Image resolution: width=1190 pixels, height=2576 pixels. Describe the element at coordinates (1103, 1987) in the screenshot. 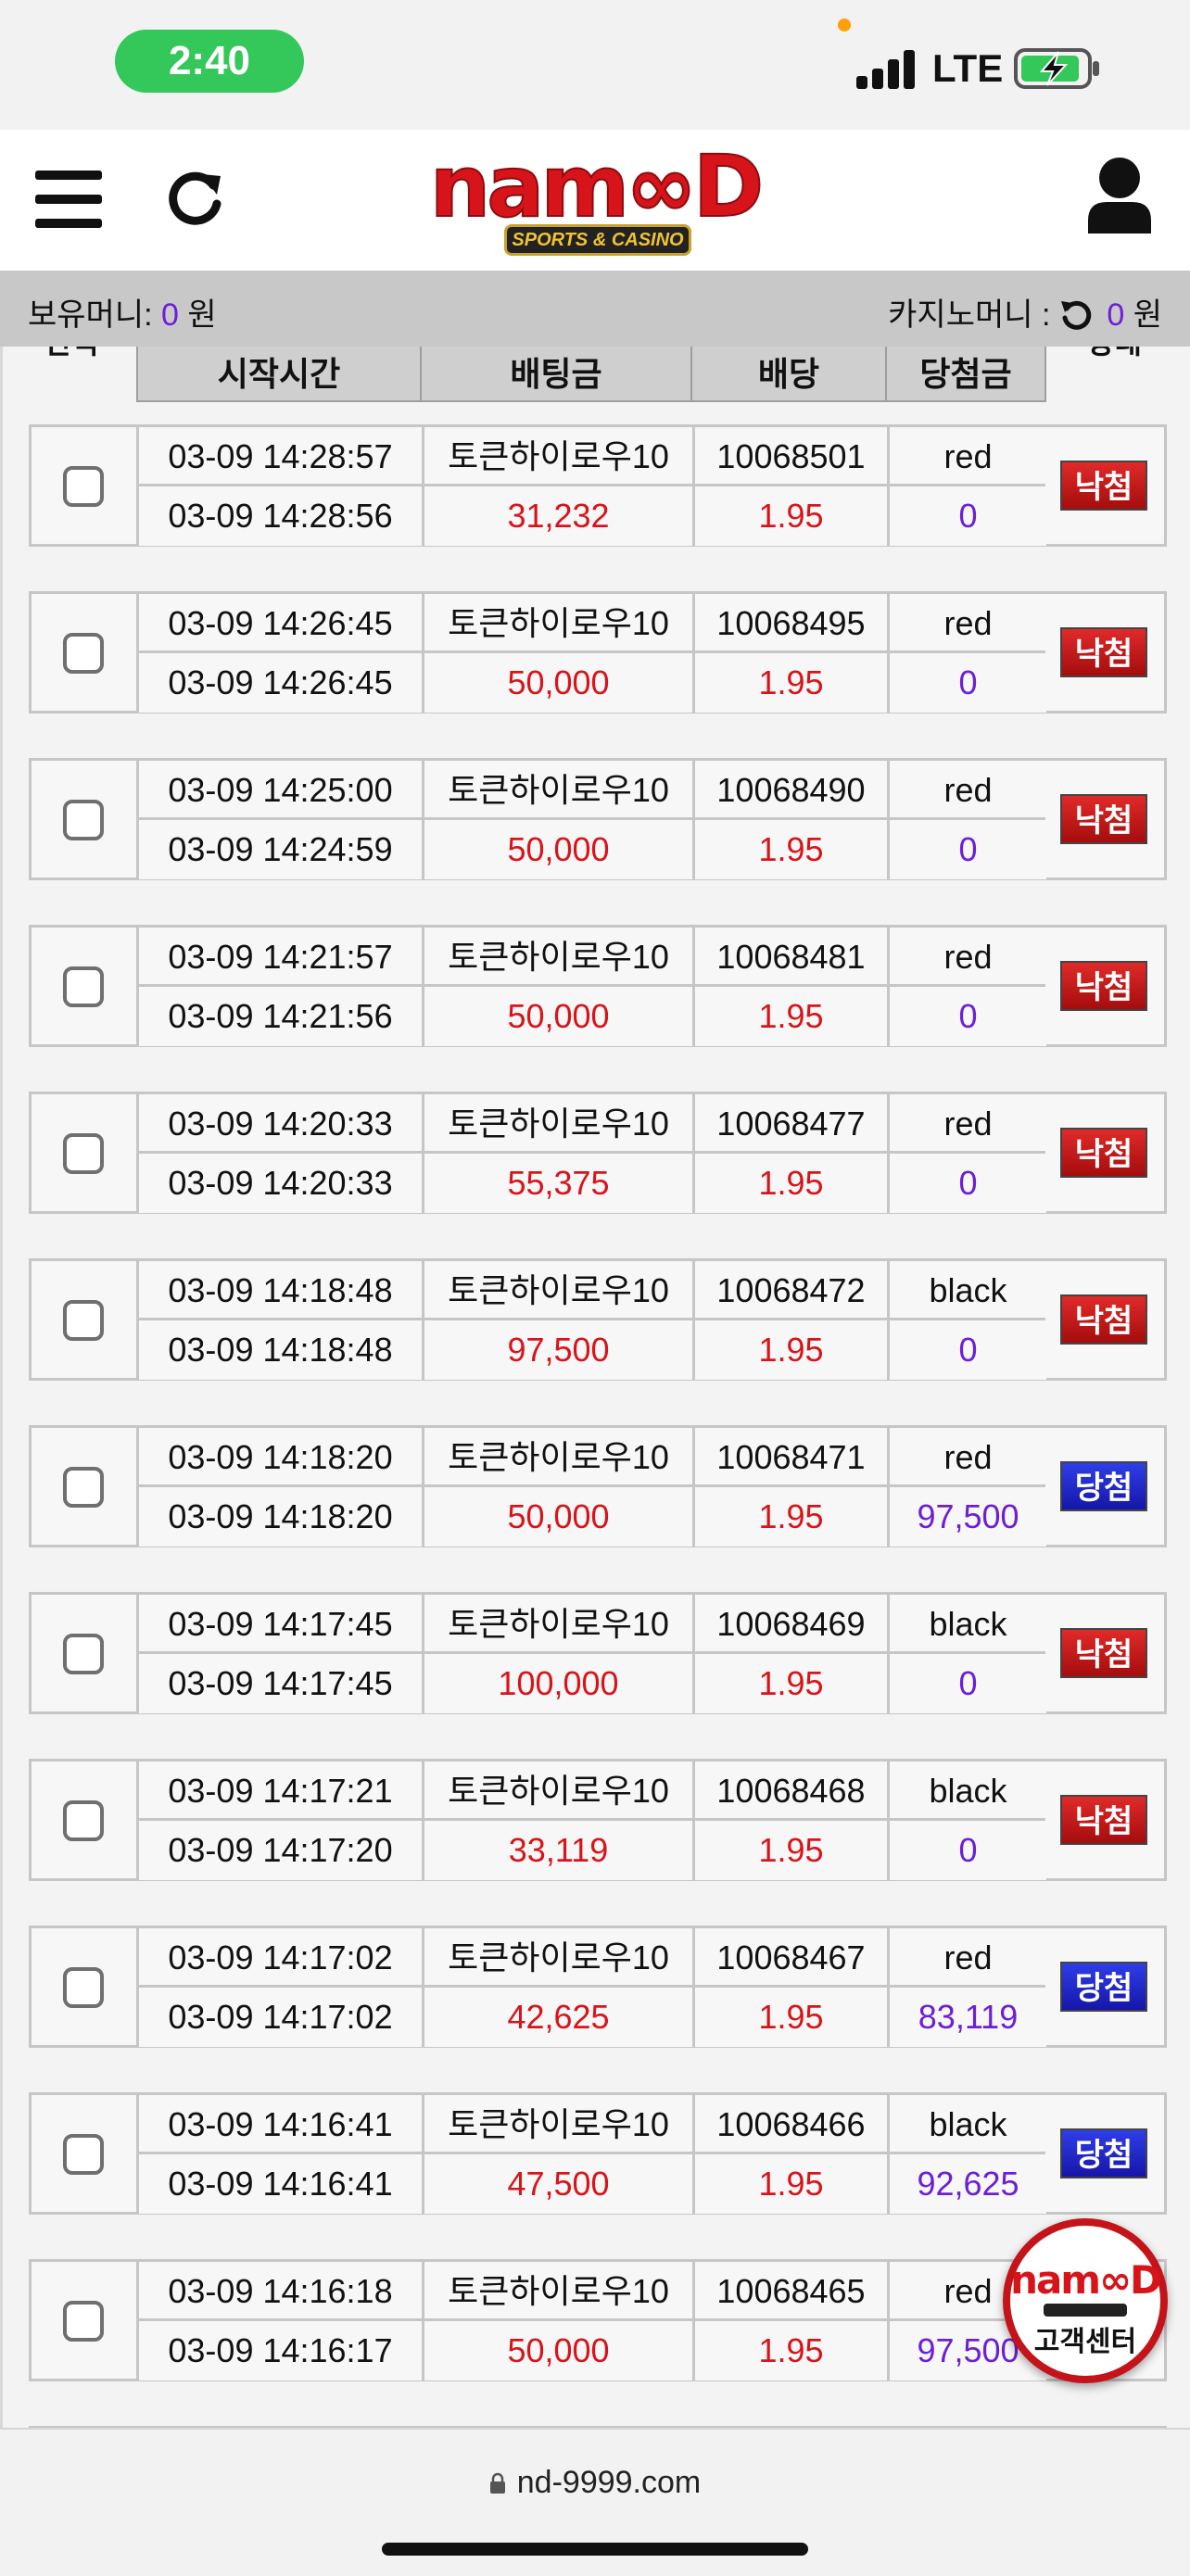

I see `status-badge: 당첨` at that location.